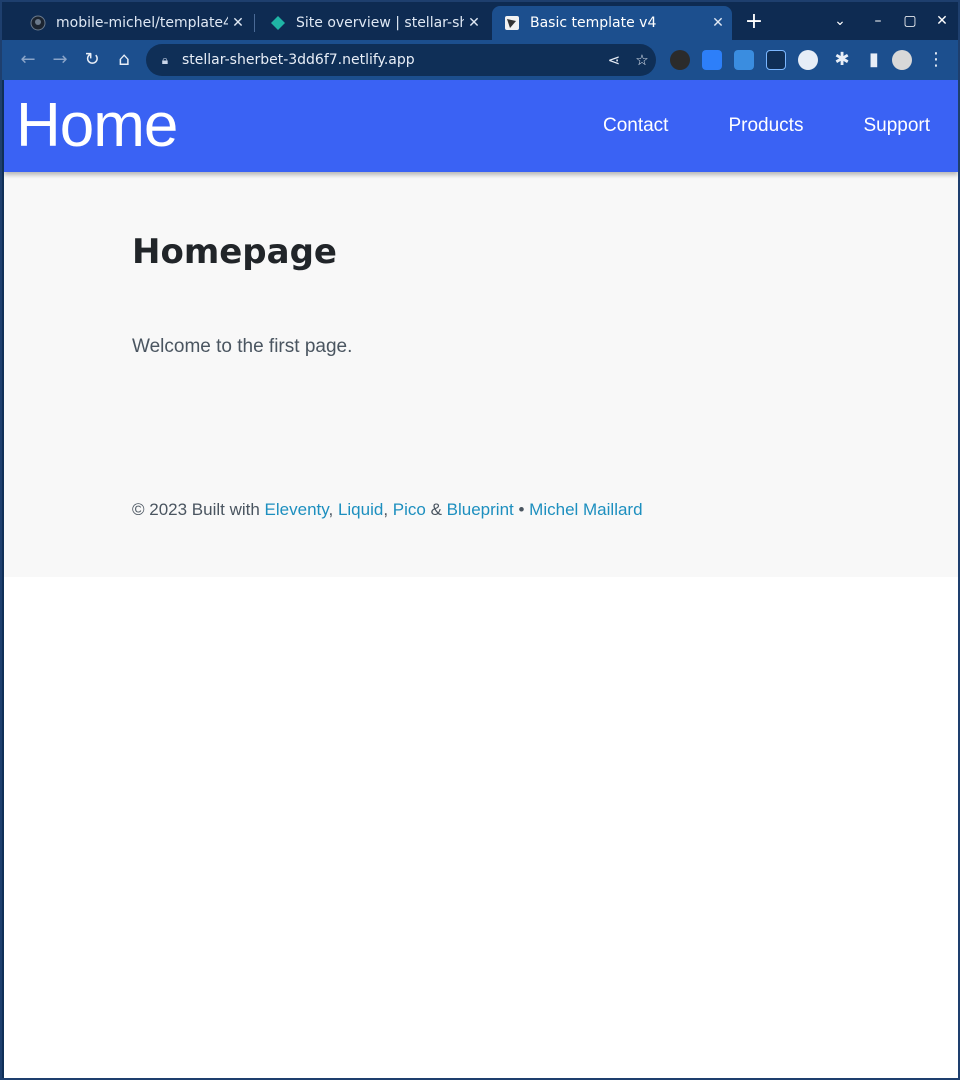 Image resolution: width=960 pixels, height=1080 pixels. Describe the element at coordinates (242, 346) in the screenshot. I see `page-body-text: Welcome to the first page.` at that location.